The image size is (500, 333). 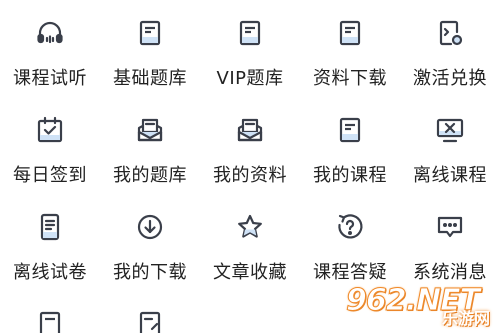 I want to click on calendar-check-icon, so click(x=50, y=130).